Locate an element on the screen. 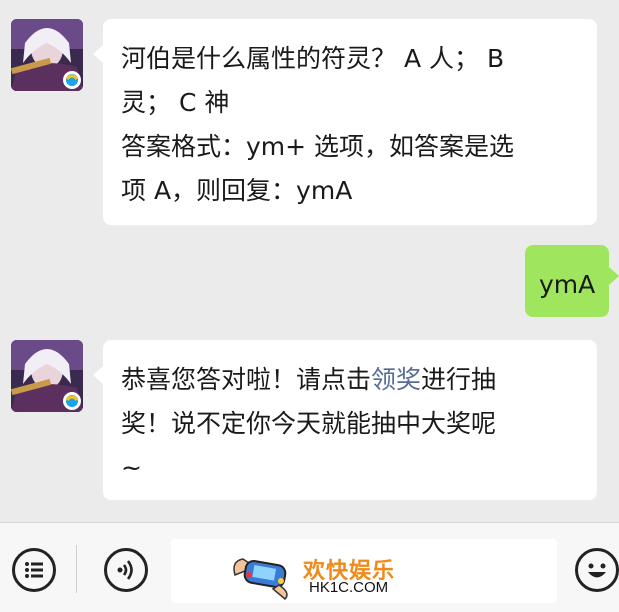  message-line: 河伯是什么属性的符灵？ A 人； B is located at coordinates (313, 58).